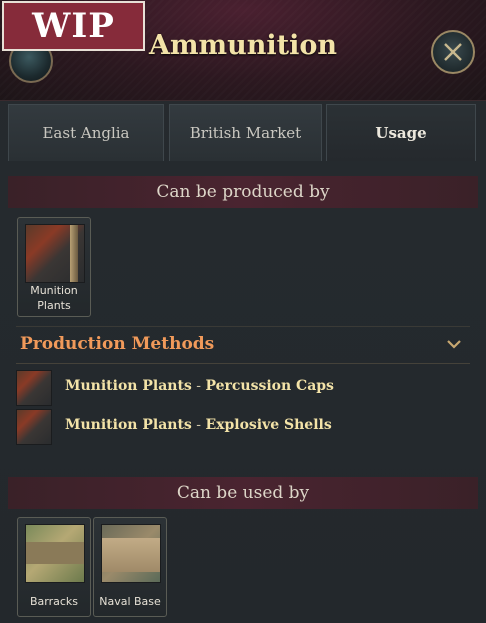 The width and height of the screenshot is (486, 623). I want to click on building-tile-naval-base: Naval Base, so click(130, 567).